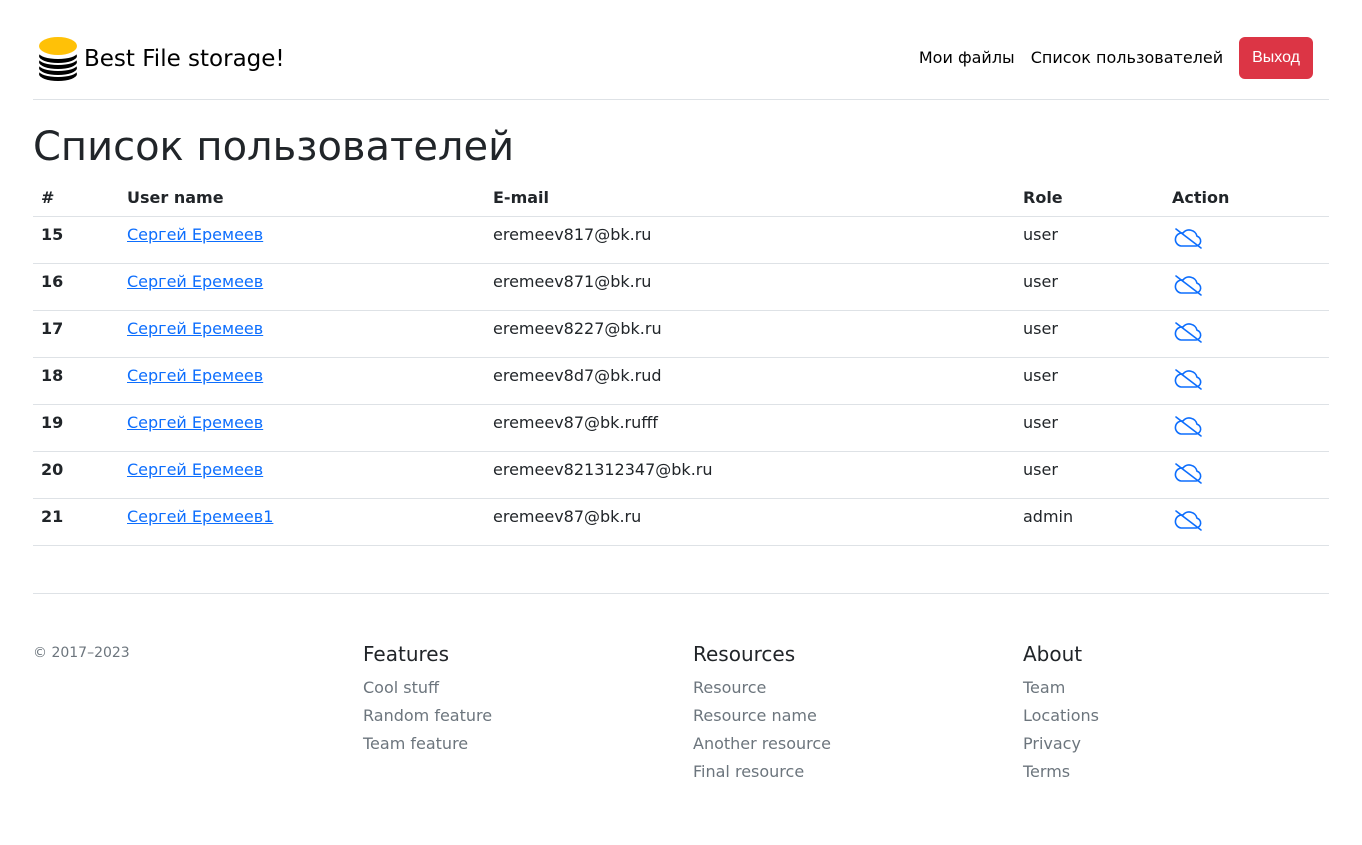 This screenshot has width=1362, height=845. What do you see at coordinates (184, 59) in the screenshot?
I see `brand-title: Best File storage!` at bounding box center [184, 59].